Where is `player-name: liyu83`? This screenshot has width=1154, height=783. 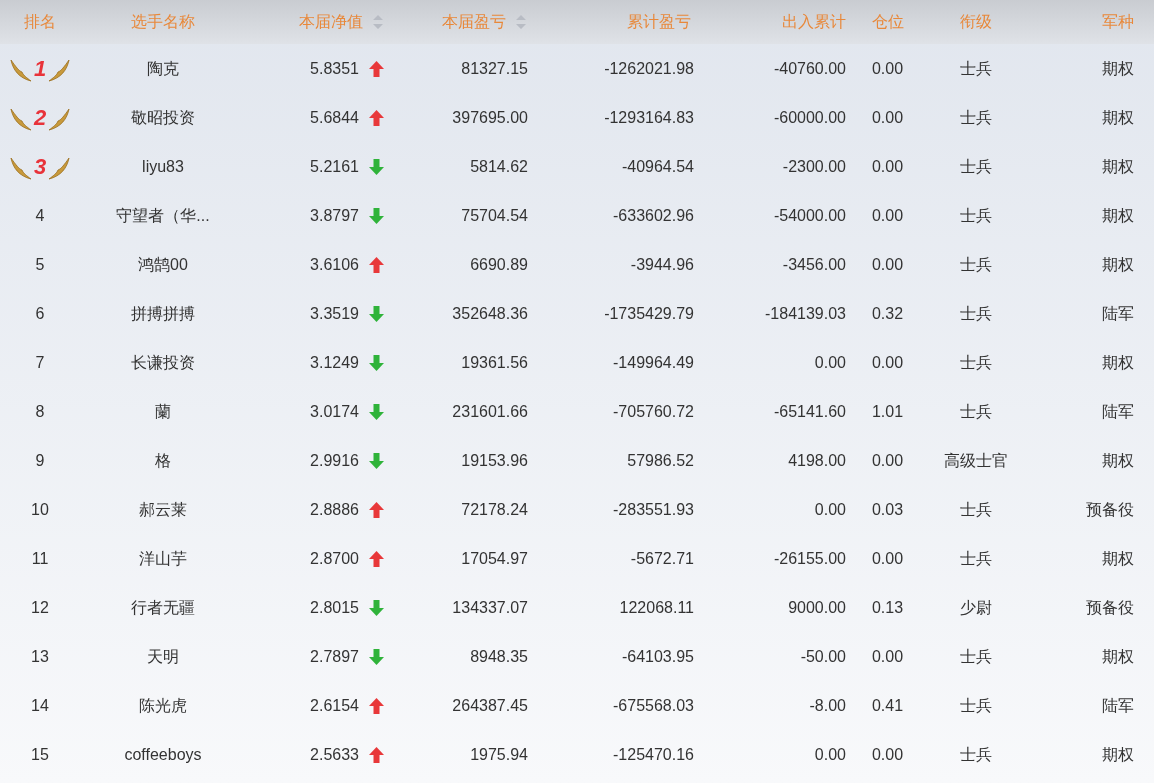
player-name: liyu83 is located at coordinates (163, 166).